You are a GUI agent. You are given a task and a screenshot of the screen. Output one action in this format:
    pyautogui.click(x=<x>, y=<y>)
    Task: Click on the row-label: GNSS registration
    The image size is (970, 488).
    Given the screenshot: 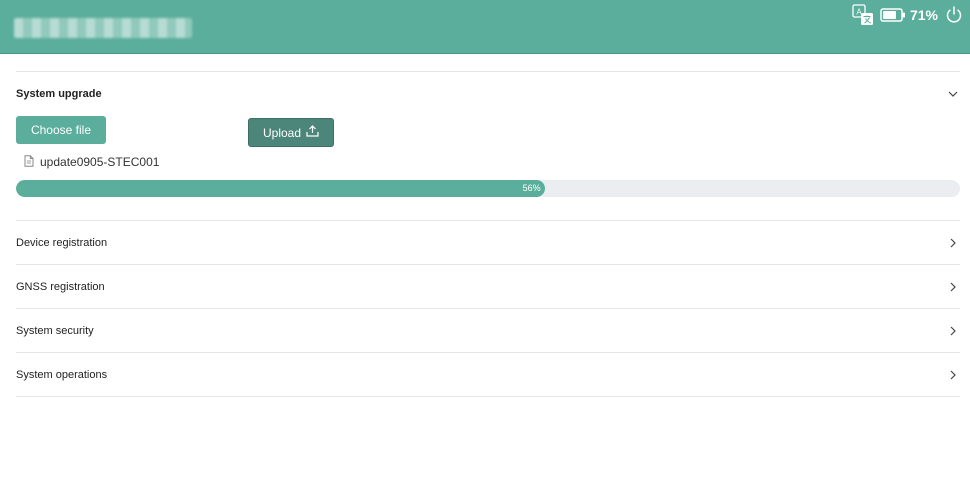 What is the action you would take?
    pyautogui.click(x=60, y=286)
    